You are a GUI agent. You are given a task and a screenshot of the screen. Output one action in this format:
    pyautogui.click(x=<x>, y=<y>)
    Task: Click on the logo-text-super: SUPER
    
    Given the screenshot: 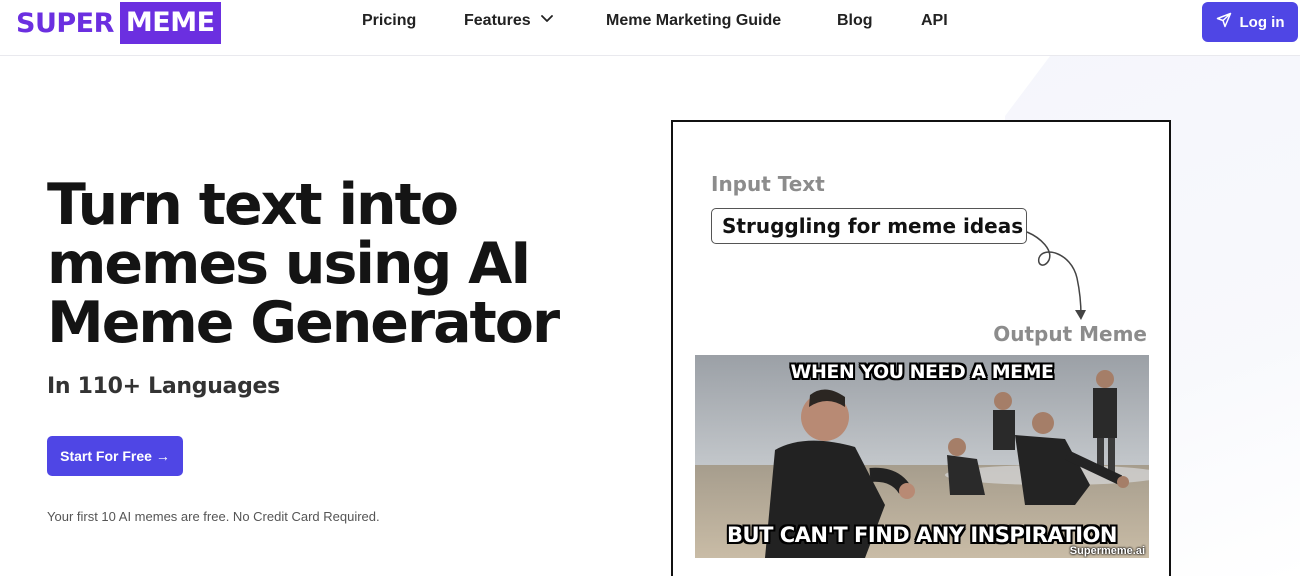 What is the action you would take?
    pyautogui.click(x=65, y=23)
    